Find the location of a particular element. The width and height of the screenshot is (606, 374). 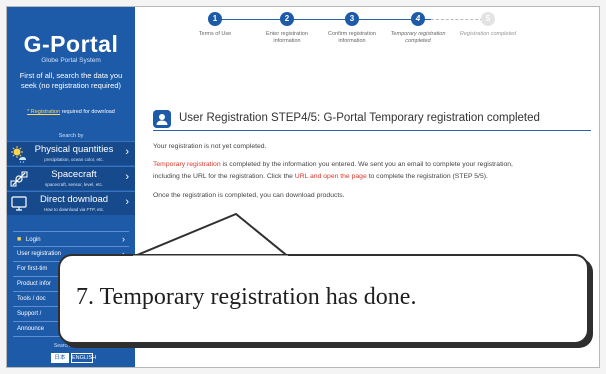

category-subtitle: spacecraft, sensor, level, etc. is located at coordinates (74, 184).